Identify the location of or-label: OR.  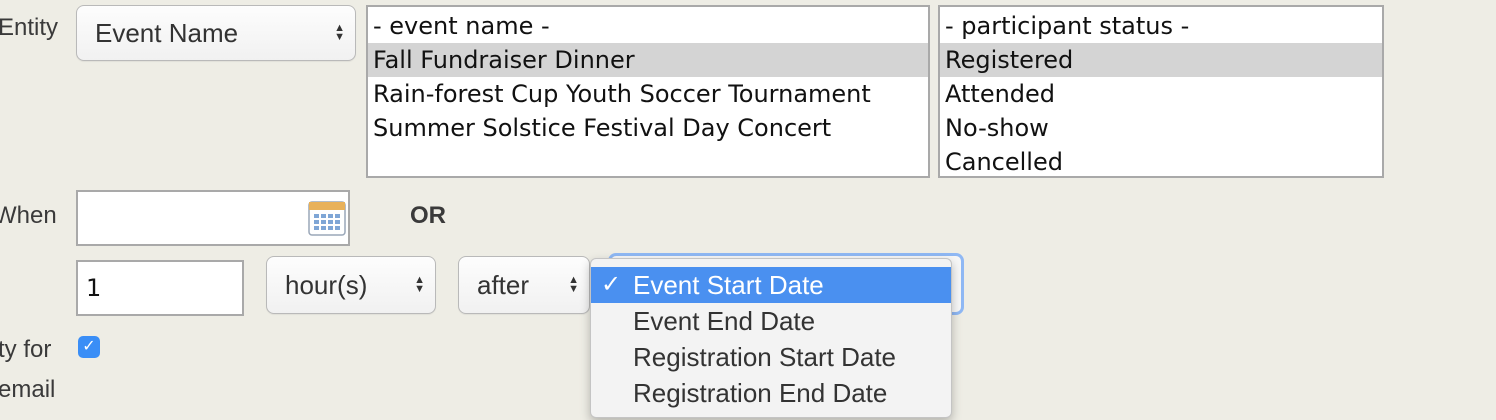
(428, 215).